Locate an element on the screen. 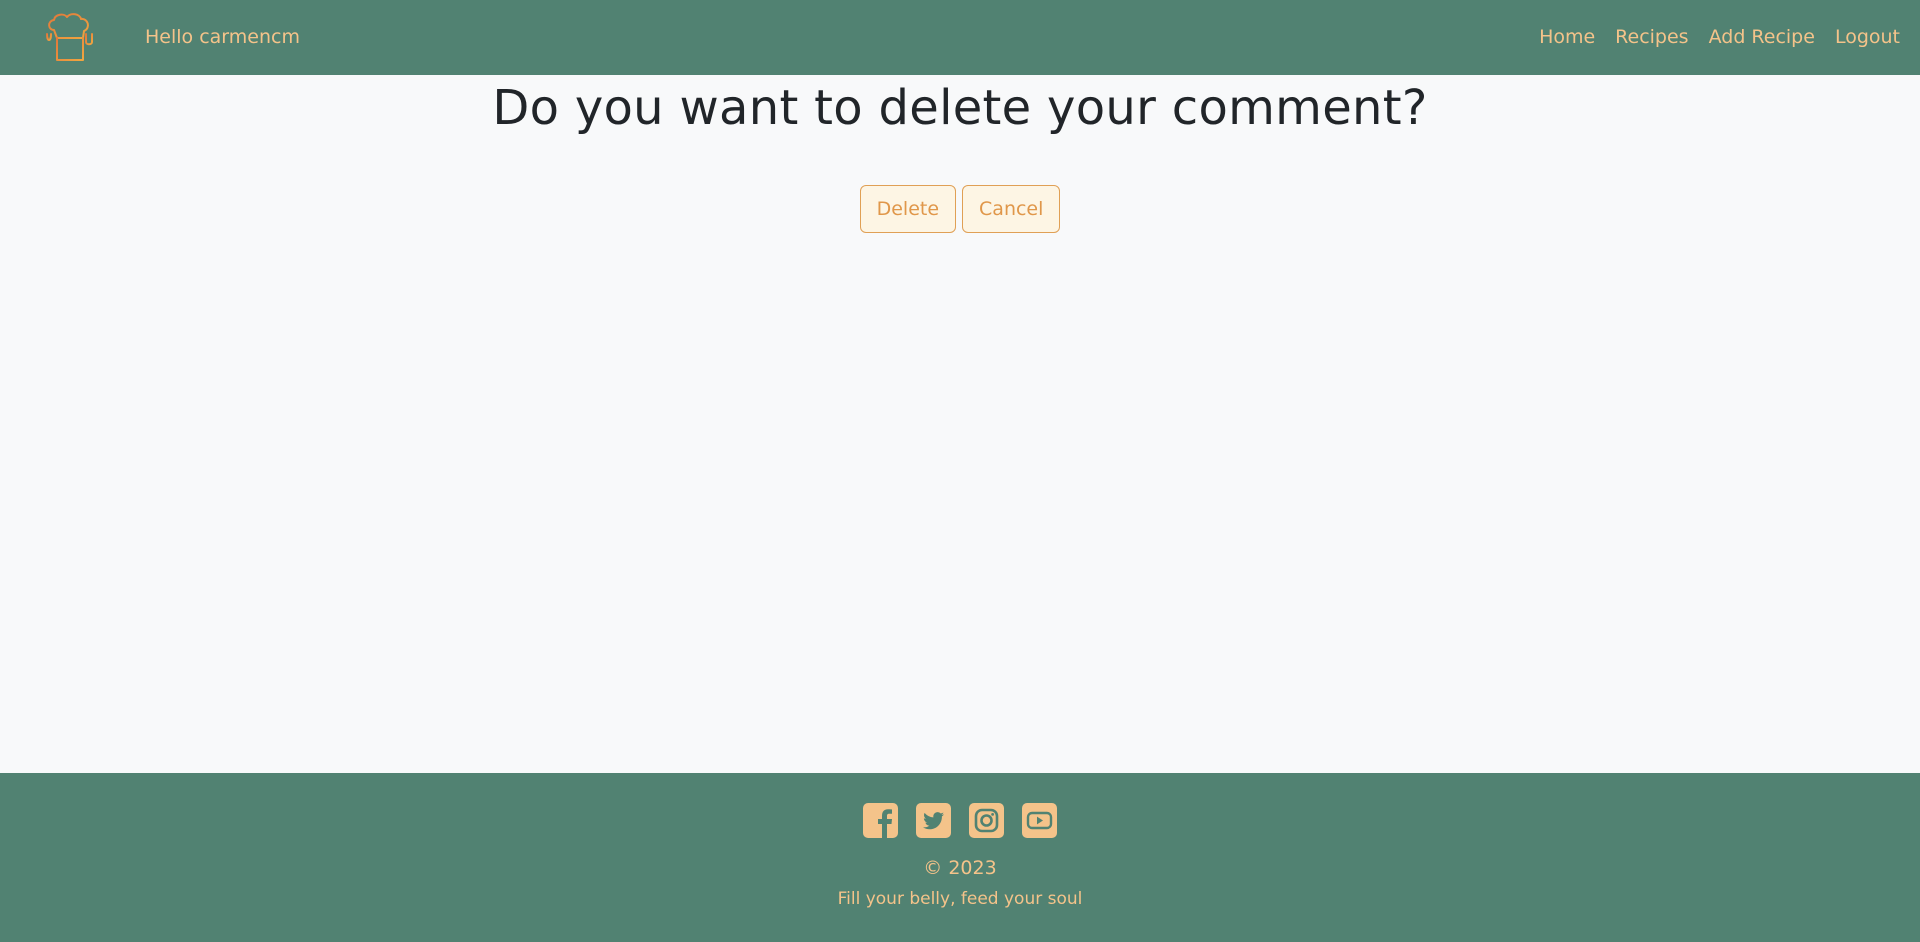  tagline-text: Fill your belly, feed your soul is located at coordinates (960, 899).